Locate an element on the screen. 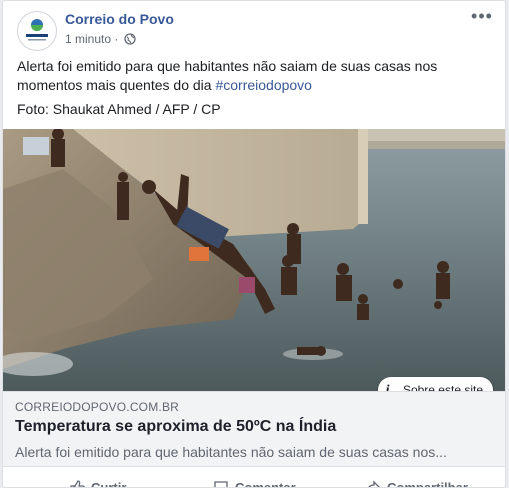  page-name: Correio do Povo is located at coordinates (119, 19).